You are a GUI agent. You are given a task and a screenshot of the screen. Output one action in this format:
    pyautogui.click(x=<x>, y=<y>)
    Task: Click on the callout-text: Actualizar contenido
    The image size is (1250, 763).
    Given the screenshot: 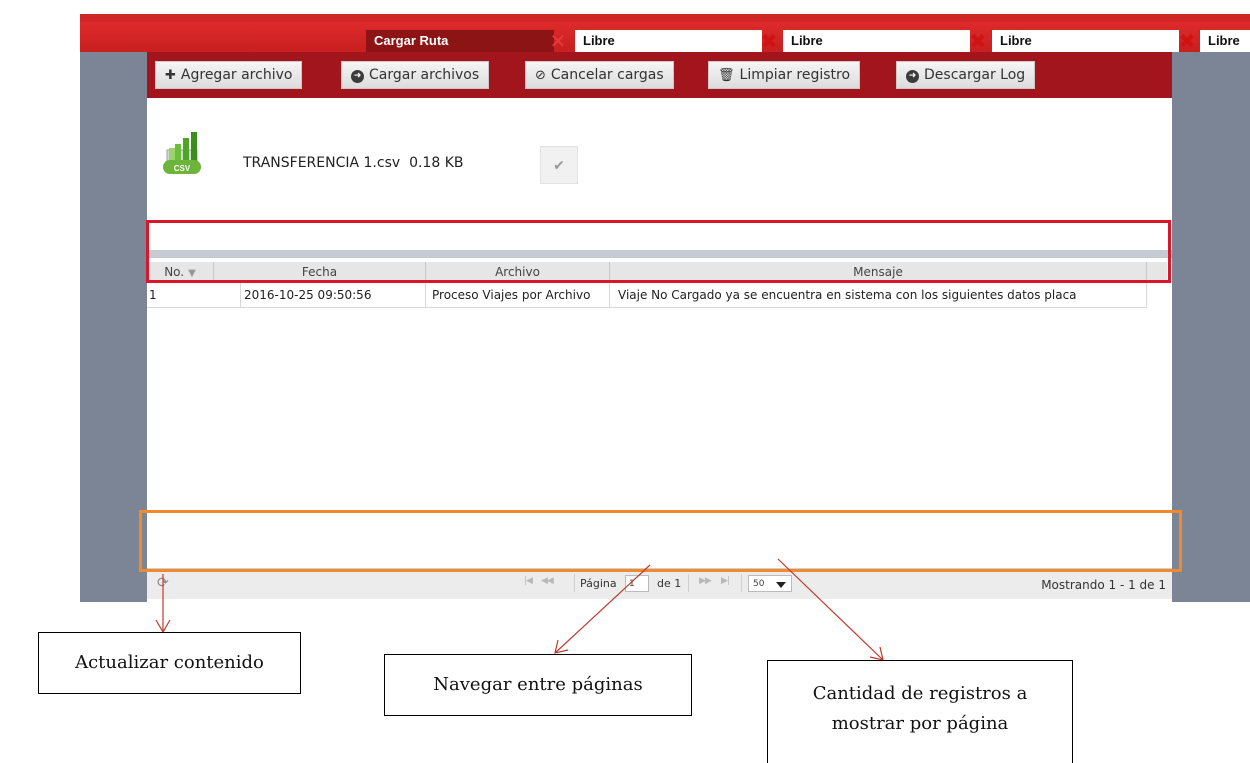 What is the action you would take?
    pyautogui.click(x=169, y=662)
    